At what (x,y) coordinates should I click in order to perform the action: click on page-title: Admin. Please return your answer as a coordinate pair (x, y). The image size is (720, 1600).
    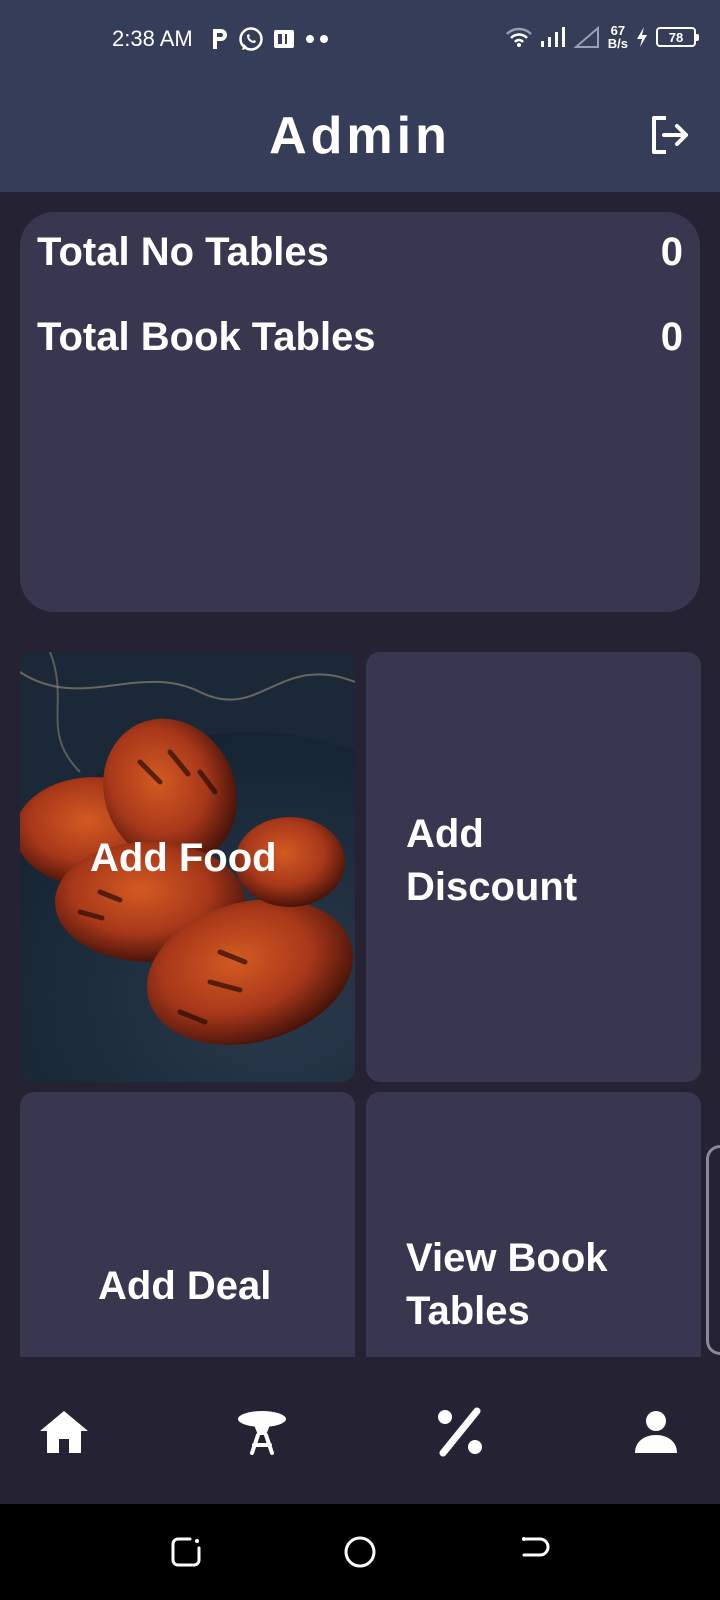
    Looking at the image, I should click on (360, 136).